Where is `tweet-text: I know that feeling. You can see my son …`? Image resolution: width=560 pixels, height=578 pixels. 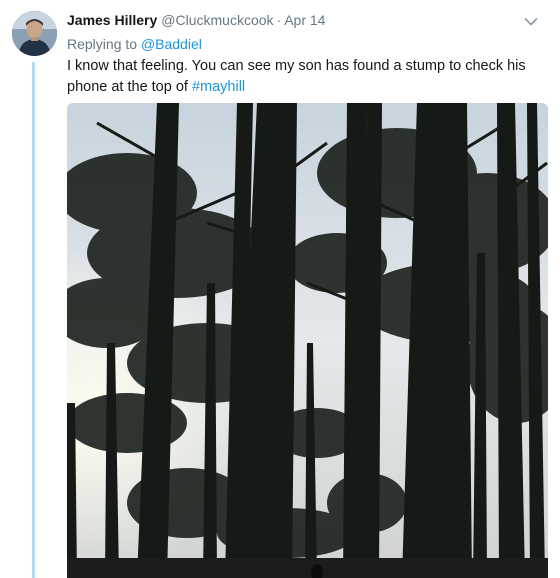 tweet-text: I know that feeling. You can see my son … is located at coordinates (307, 77).